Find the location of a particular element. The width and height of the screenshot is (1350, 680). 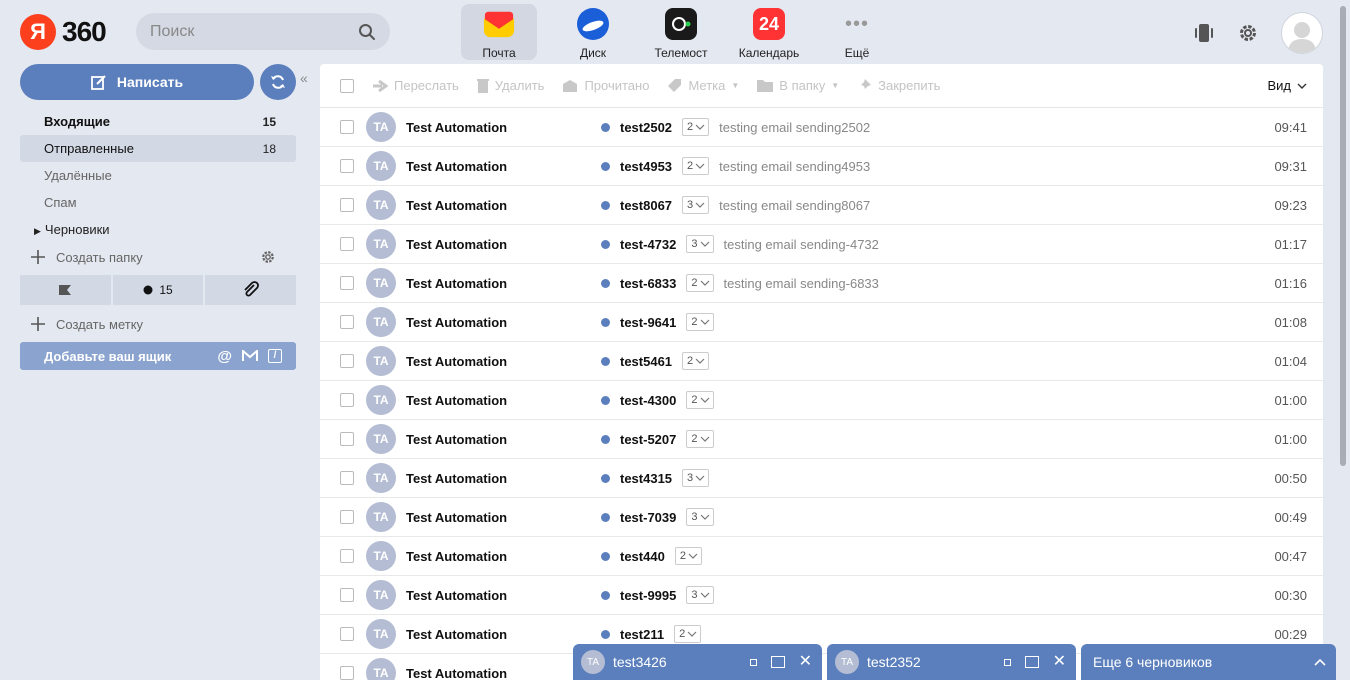

folder-inbox: Входящие 15 is located at coordinates (158, 121).